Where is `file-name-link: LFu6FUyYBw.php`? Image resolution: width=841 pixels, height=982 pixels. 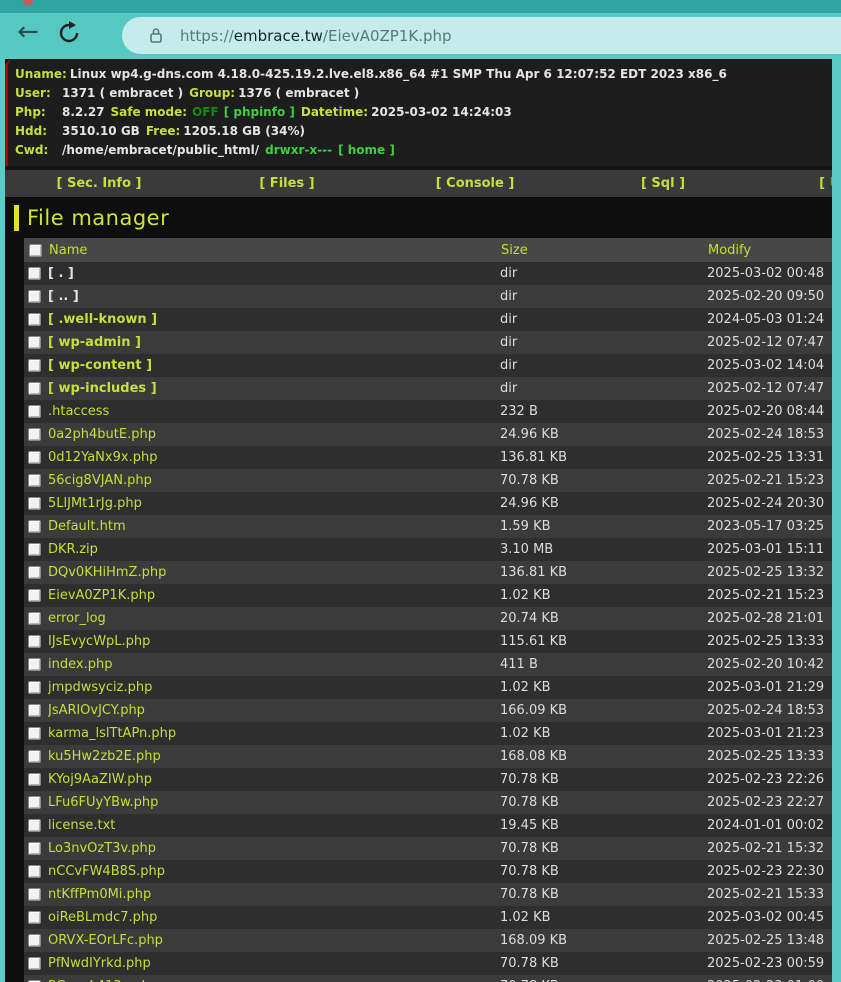
file-name-link: LFu6FUyYBw.php is located at coordinates (103, 802).